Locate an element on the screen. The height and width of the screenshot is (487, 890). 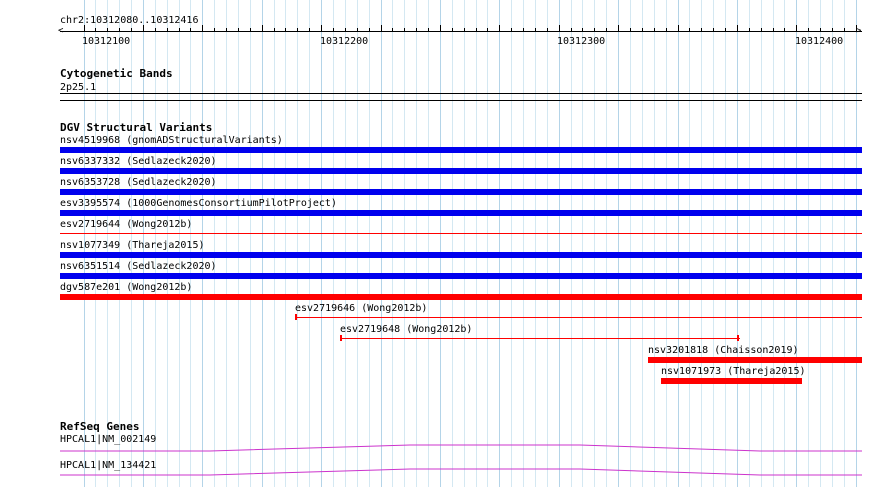
tick-label-3: 10312300 is located at coordinates (581, 41).